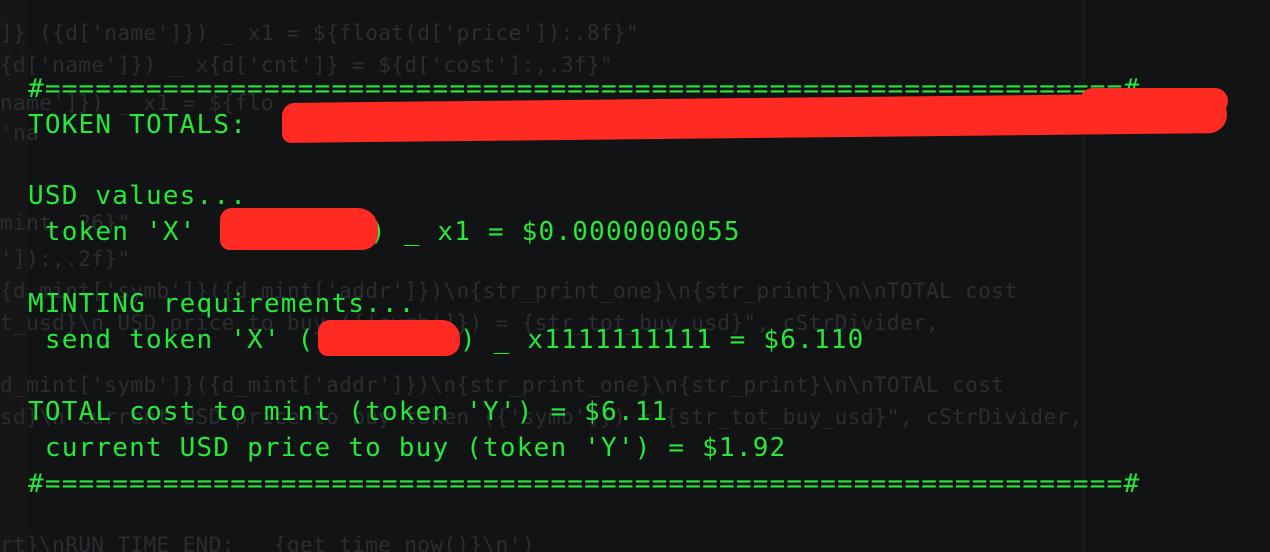  I want to click on send-line-suffix: ) _ x1111111111 = $6.110, so click(662, 340).